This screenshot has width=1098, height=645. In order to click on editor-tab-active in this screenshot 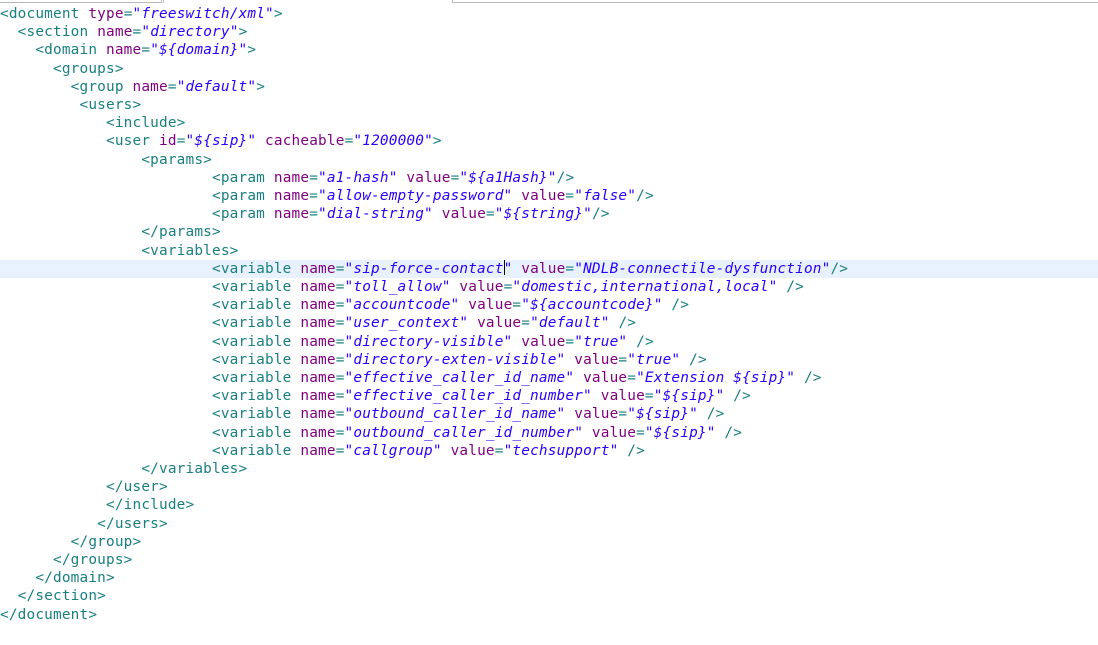, I will do `click(308, 1)`.